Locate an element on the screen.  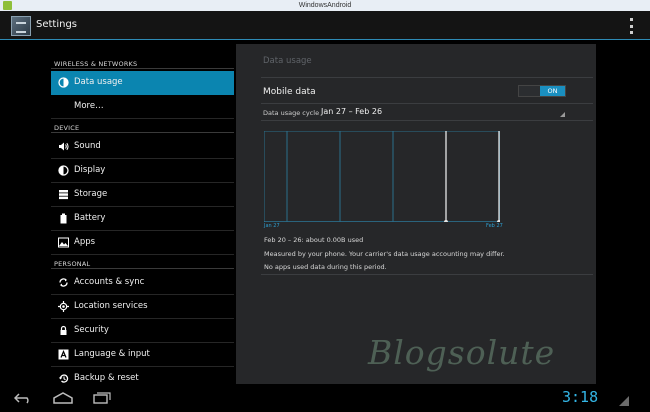
home-icon is located at coordinates (63, 399).